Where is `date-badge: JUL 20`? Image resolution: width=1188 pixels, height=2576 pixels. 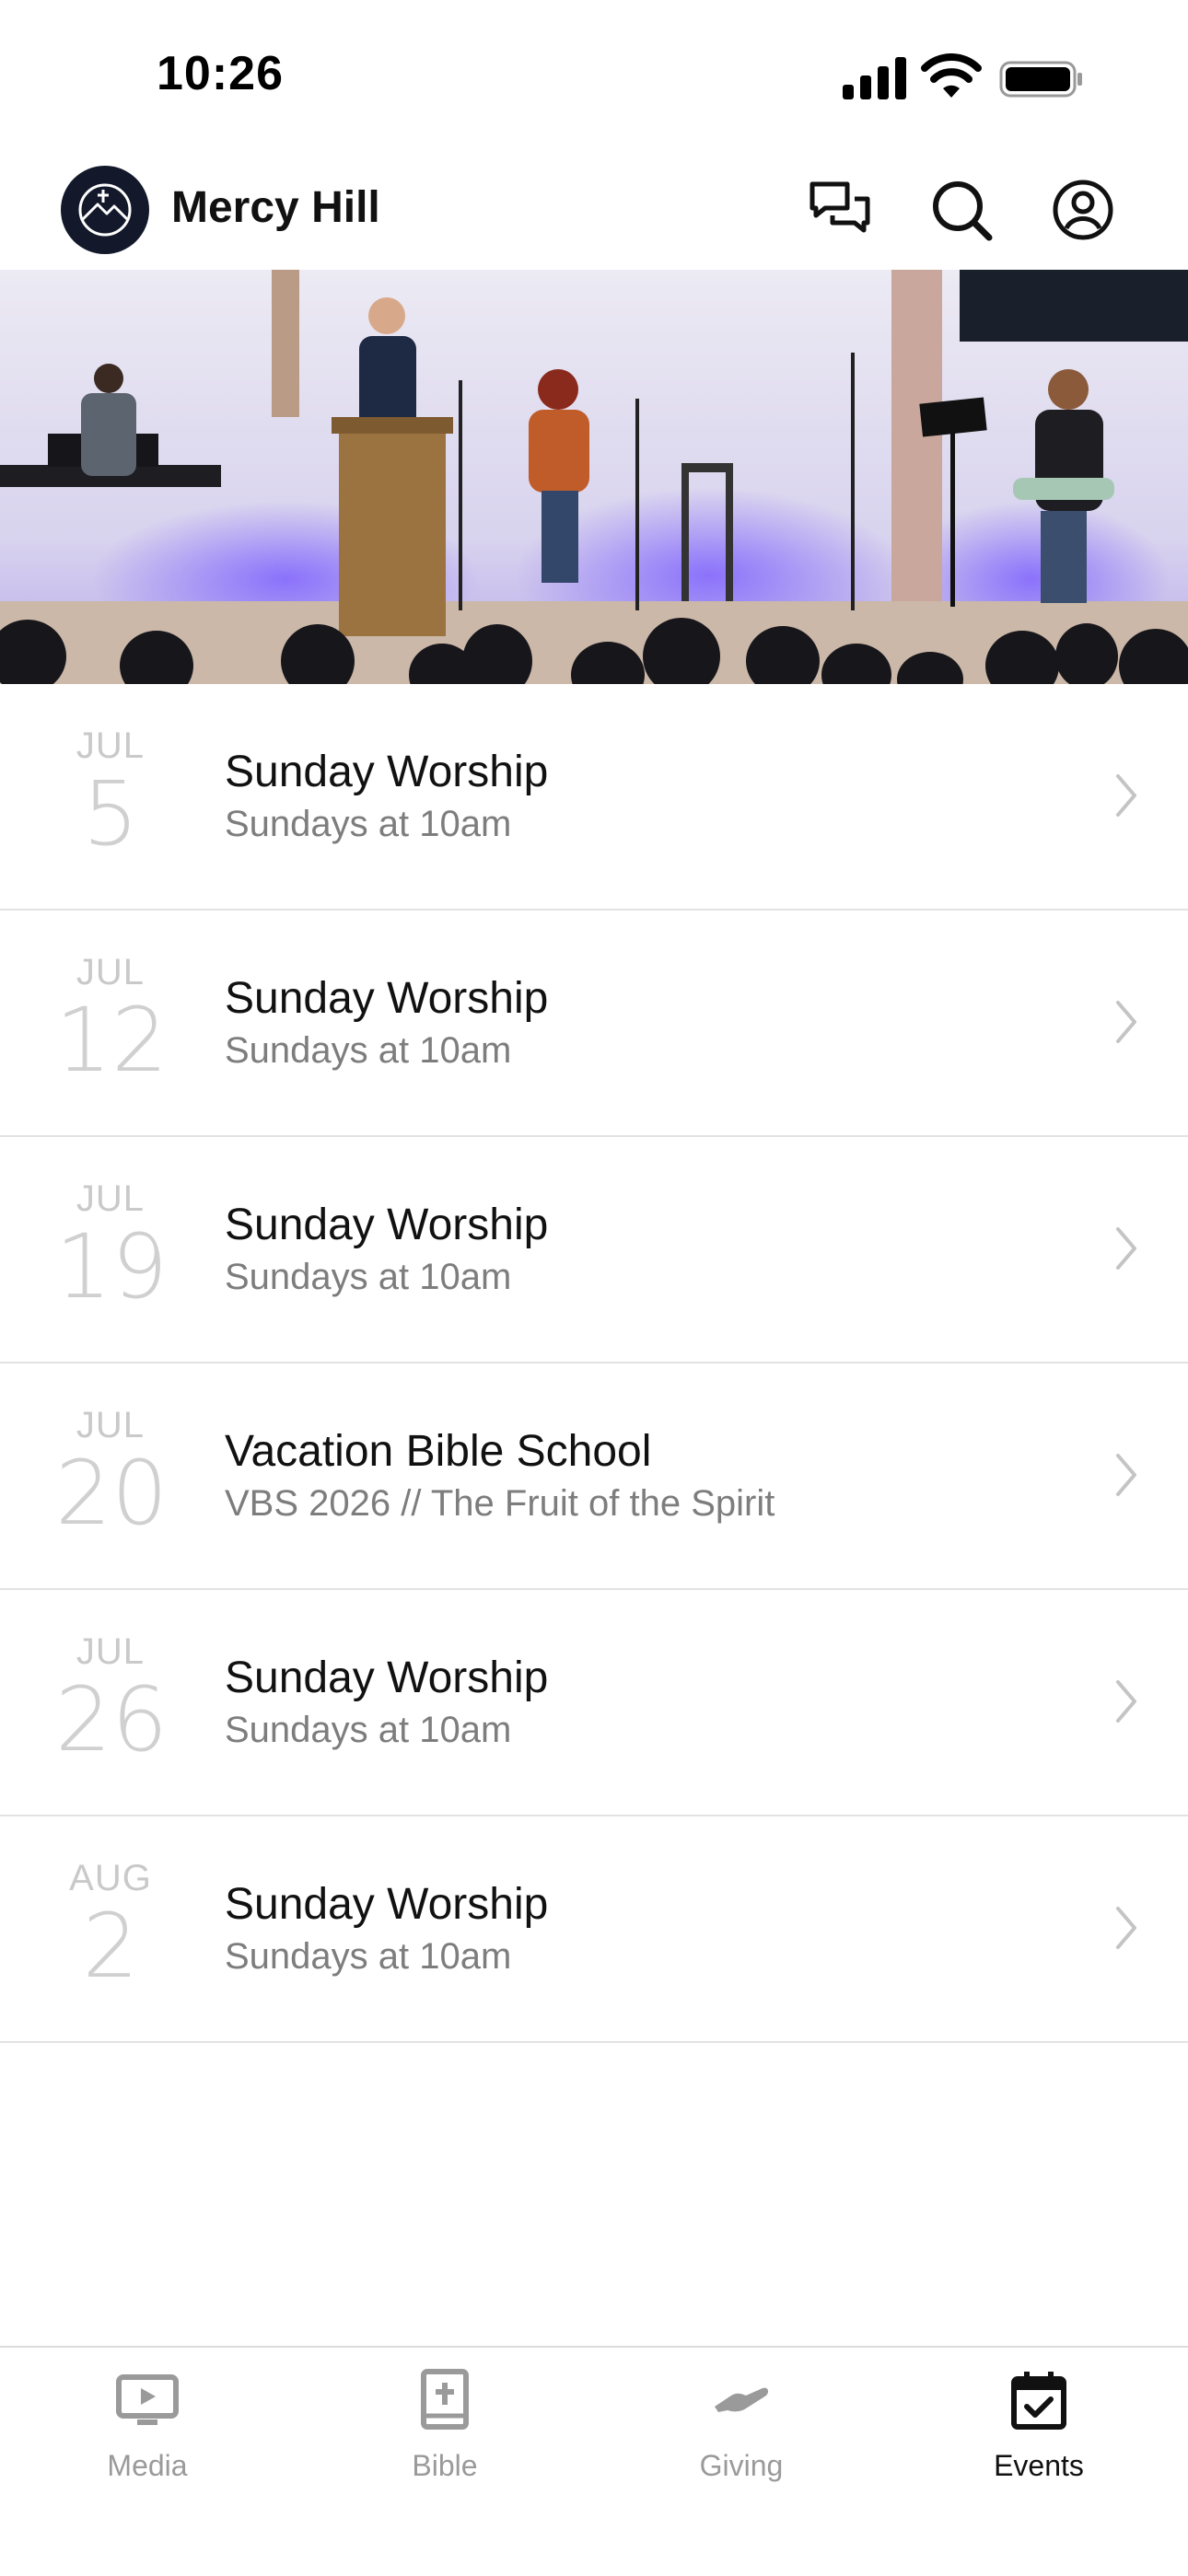
date-badge: JUL 20 is located at coordinates (111, 1475).